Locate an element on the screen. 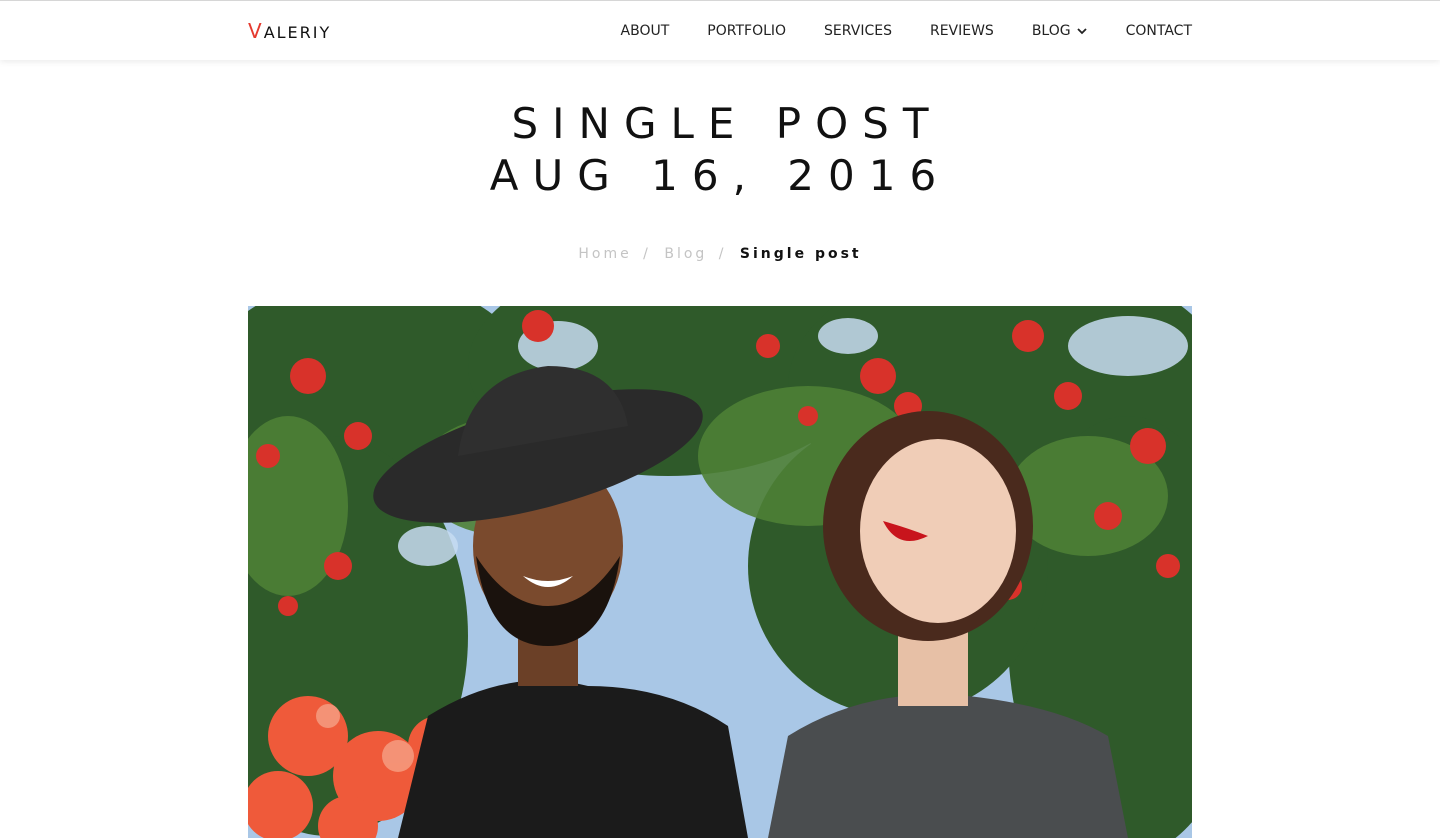  nav-item-blog: BLOG is located at coordinates (1060, 31).